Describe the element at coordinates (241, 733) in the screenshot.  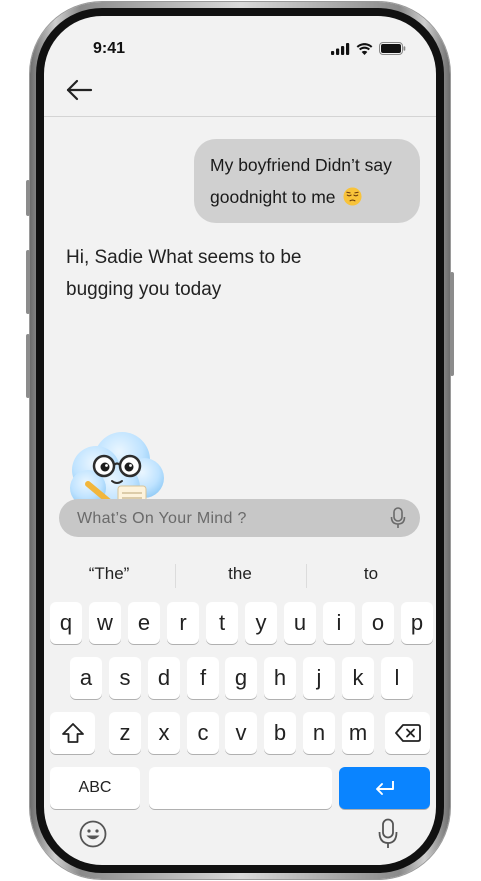
I see `key-v: v` at that location.